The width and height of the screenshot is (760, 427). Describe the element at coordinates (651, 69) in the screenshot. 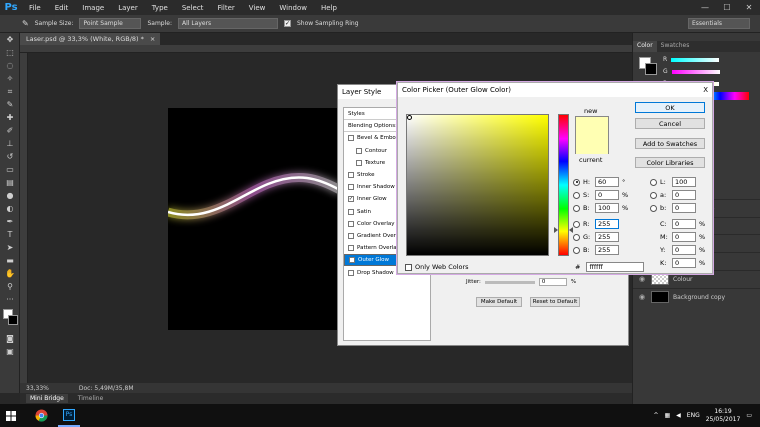

I see `panel-background-swatch` at that location.